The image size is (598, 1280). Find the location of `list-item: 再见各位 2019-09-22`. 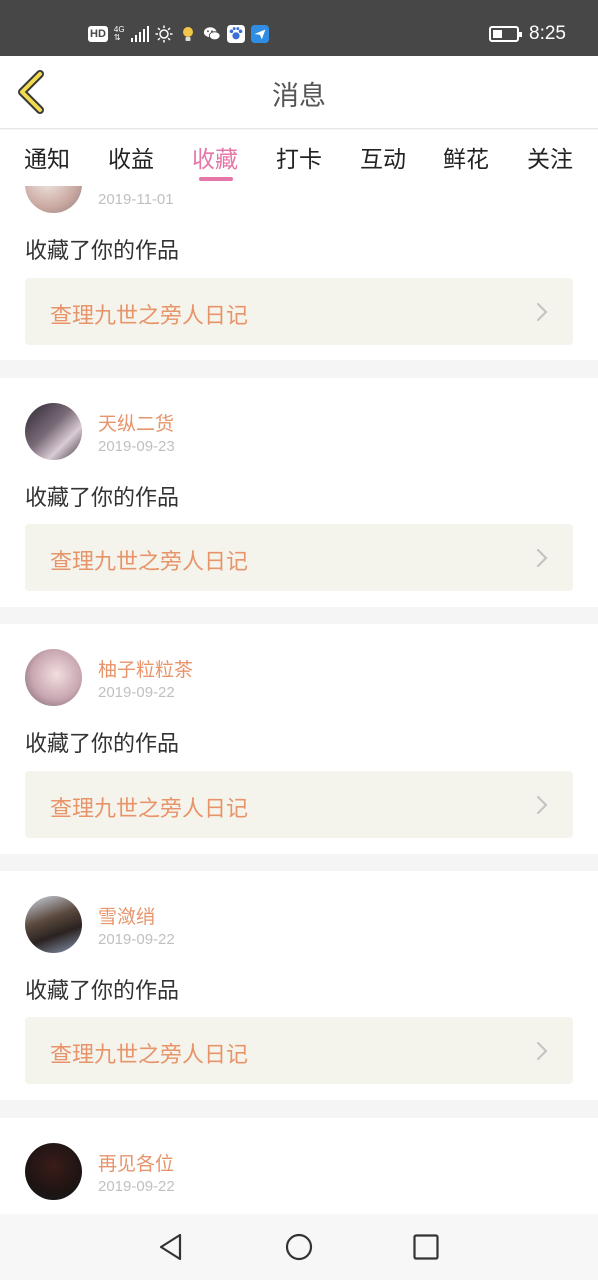

list-item: 再见各位 2019-09-22 is located at coordinates (299, 1166).